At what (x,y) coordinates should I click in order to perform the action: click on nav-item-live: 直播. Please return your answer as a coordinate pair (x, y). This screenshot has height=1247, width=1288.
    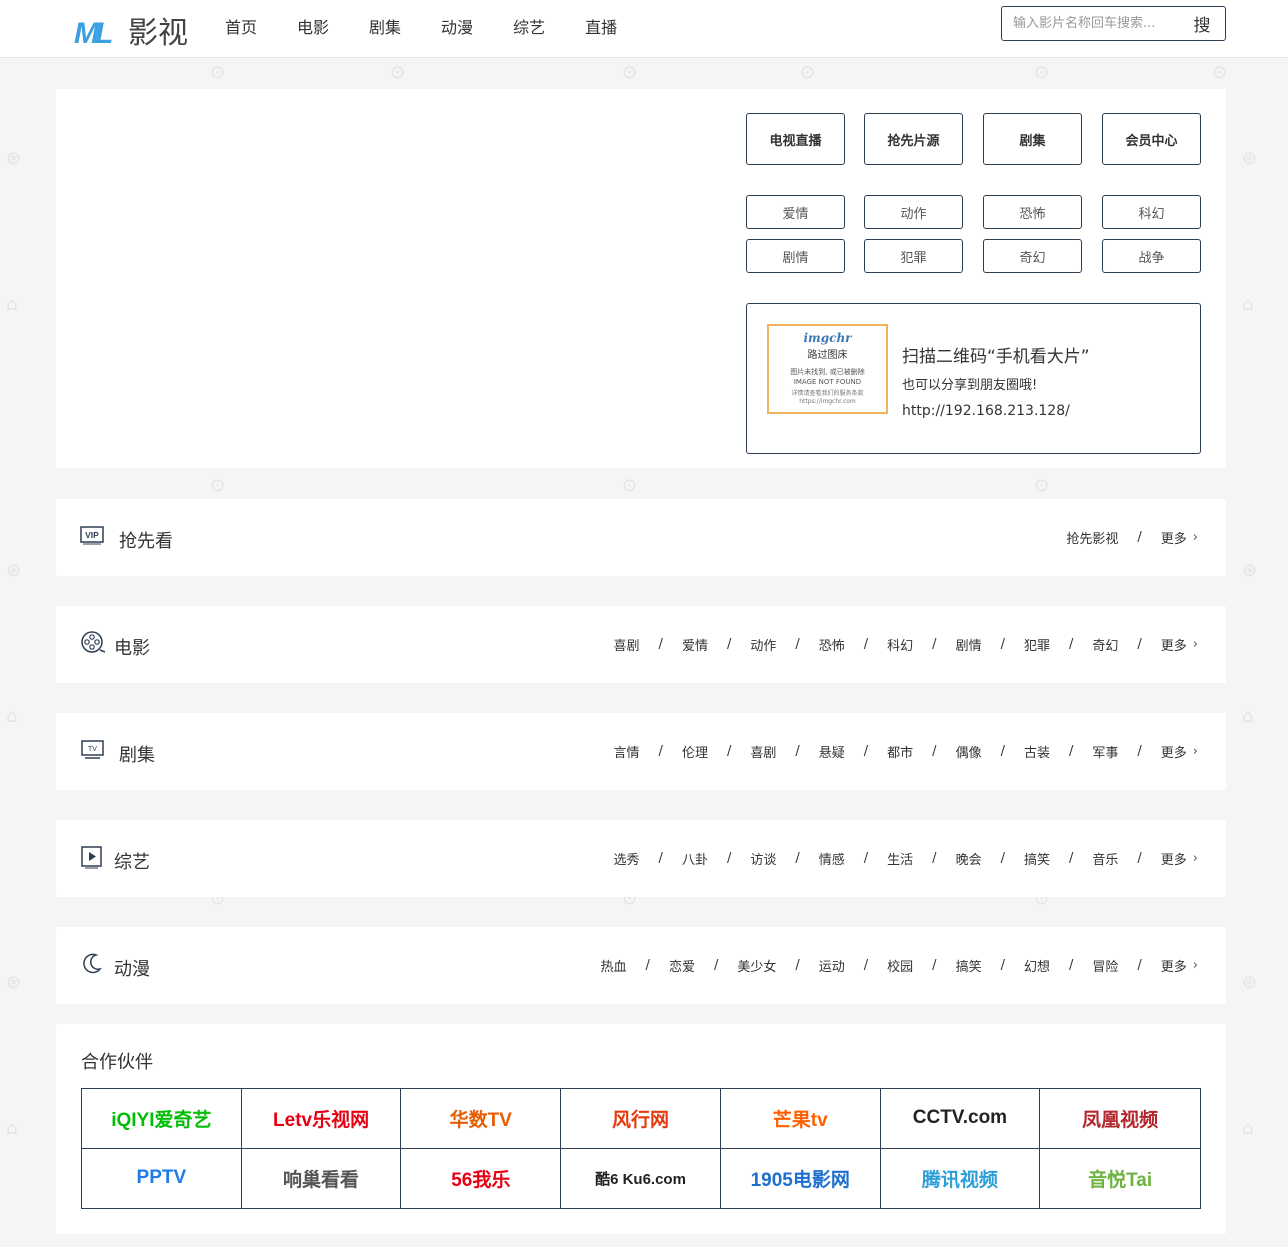
    Looking at the image, I should click on (601, 29).